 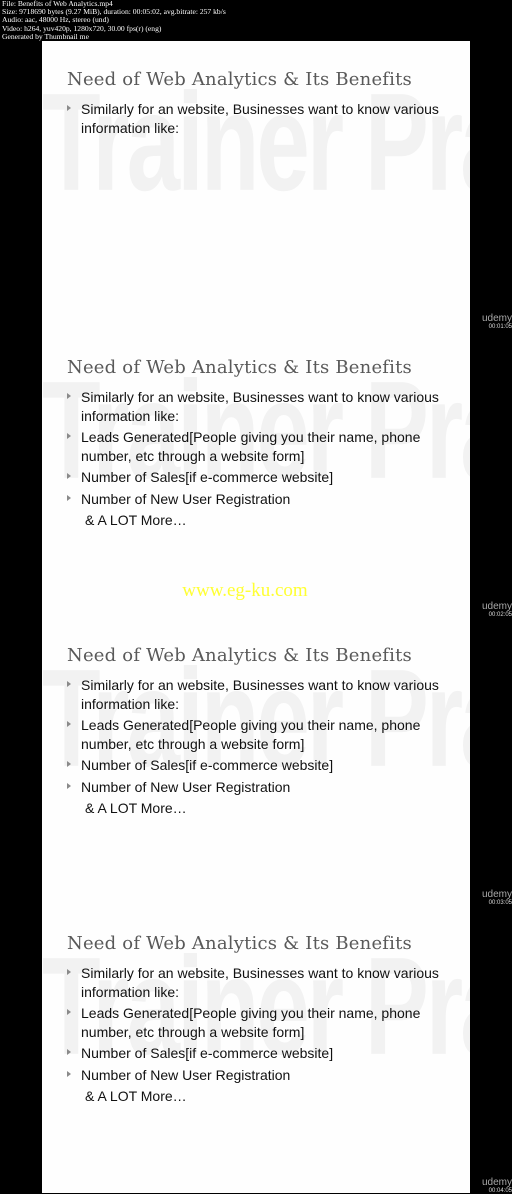 I want to click on trainer-watermark: Trainer Pranav Parekh, so click(x=256, y=143).